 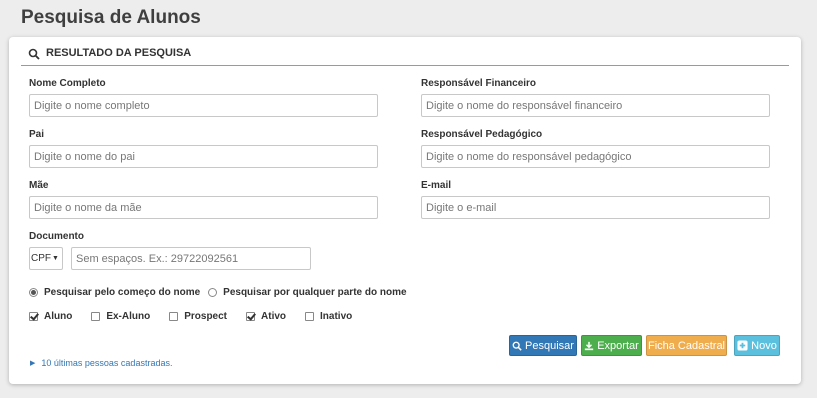 I want to click on new-button: Novo, so click(x=757, y=345).